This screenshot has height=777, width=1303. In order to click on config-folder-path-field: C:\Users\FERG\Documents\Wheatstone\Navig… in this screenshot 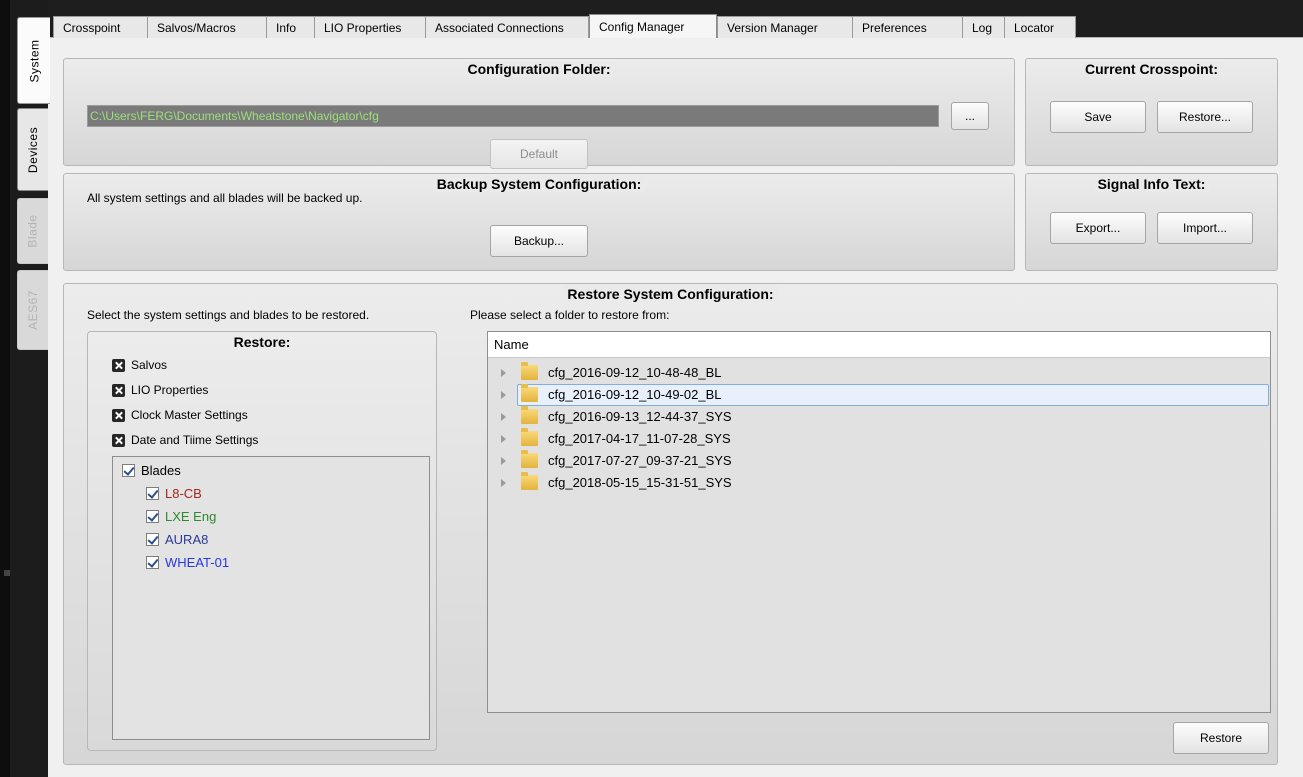, I will do `click(513, 116)`.